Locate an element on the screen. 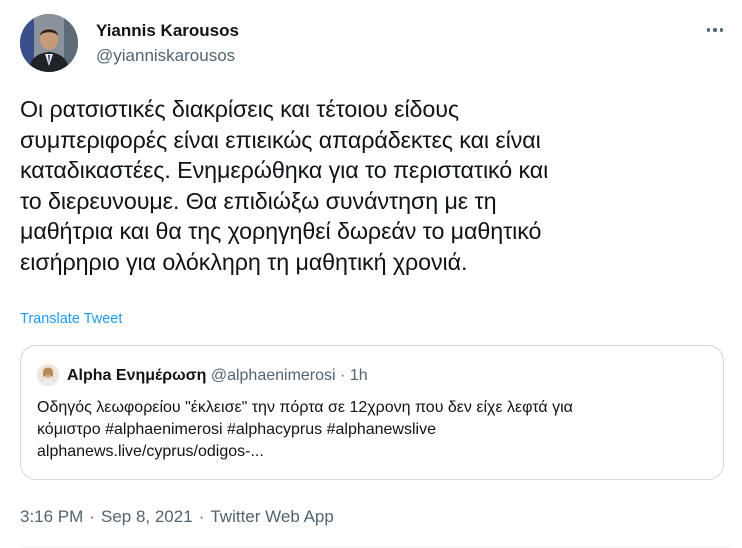 Image resolution: width=742 pixels, height=548 pixels. author-avatar-image is located at coordinates (49, 43).